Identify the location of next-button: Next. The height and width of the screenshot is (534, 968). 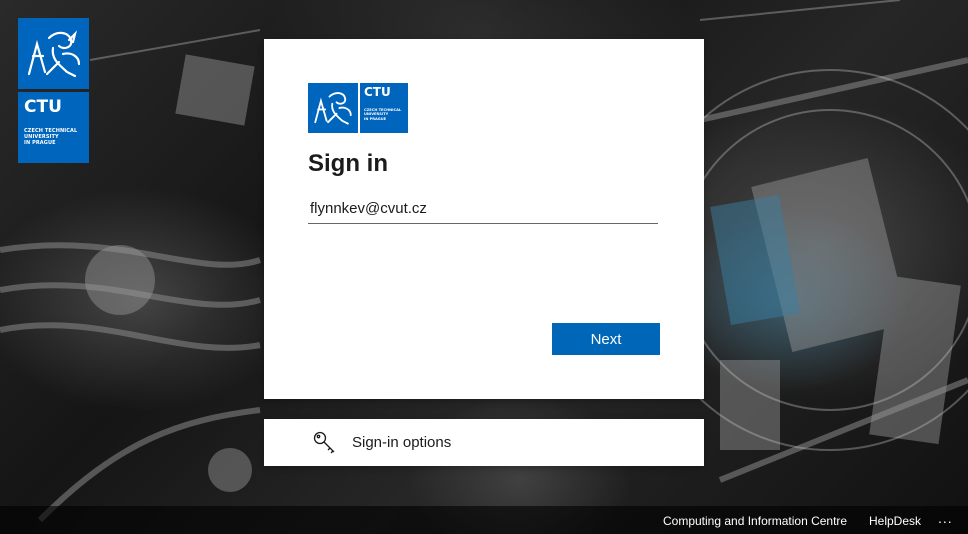
(606, 339).